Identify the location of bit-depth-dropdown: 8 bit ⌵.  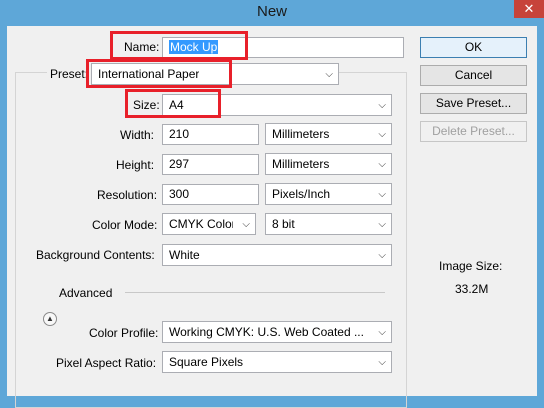
(328, 224).